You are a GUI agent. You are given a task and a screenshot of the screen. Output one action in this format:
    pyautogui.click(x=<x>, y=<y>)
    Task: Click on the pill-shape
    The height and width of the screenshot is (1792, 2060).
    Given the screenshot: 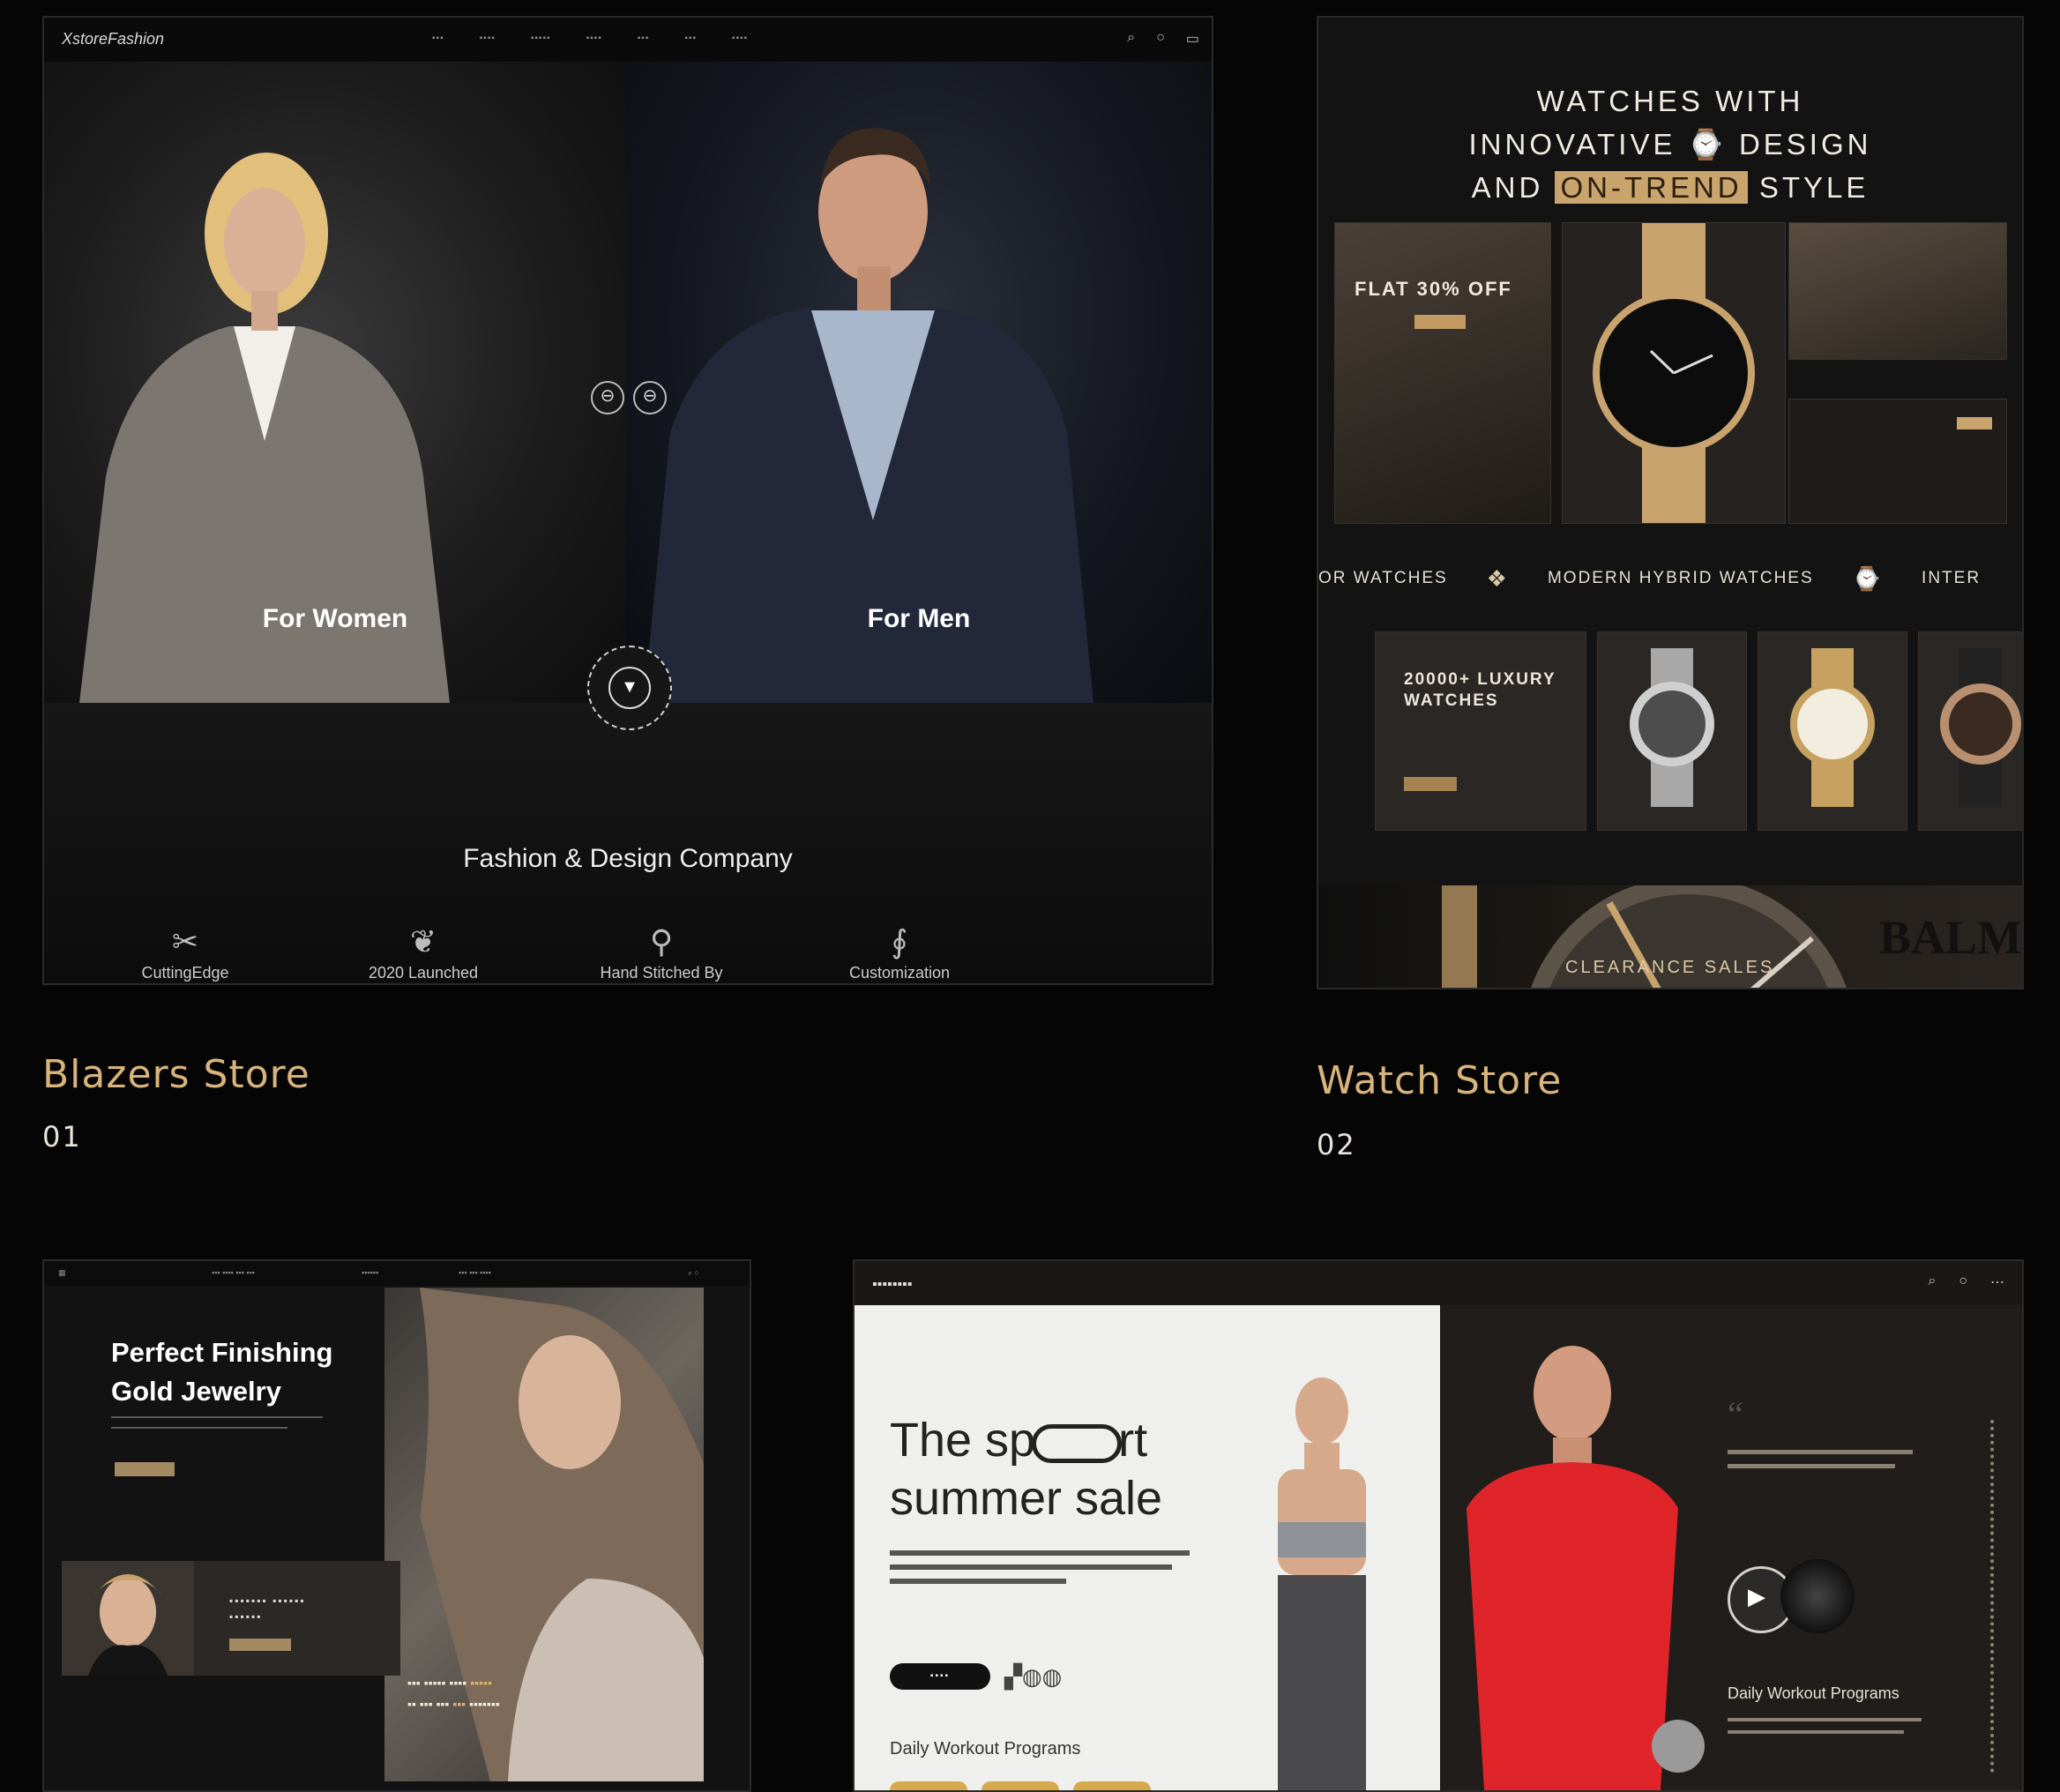 What is the action you would take?
    pyautogui.click(x=1078, y=1443)
    